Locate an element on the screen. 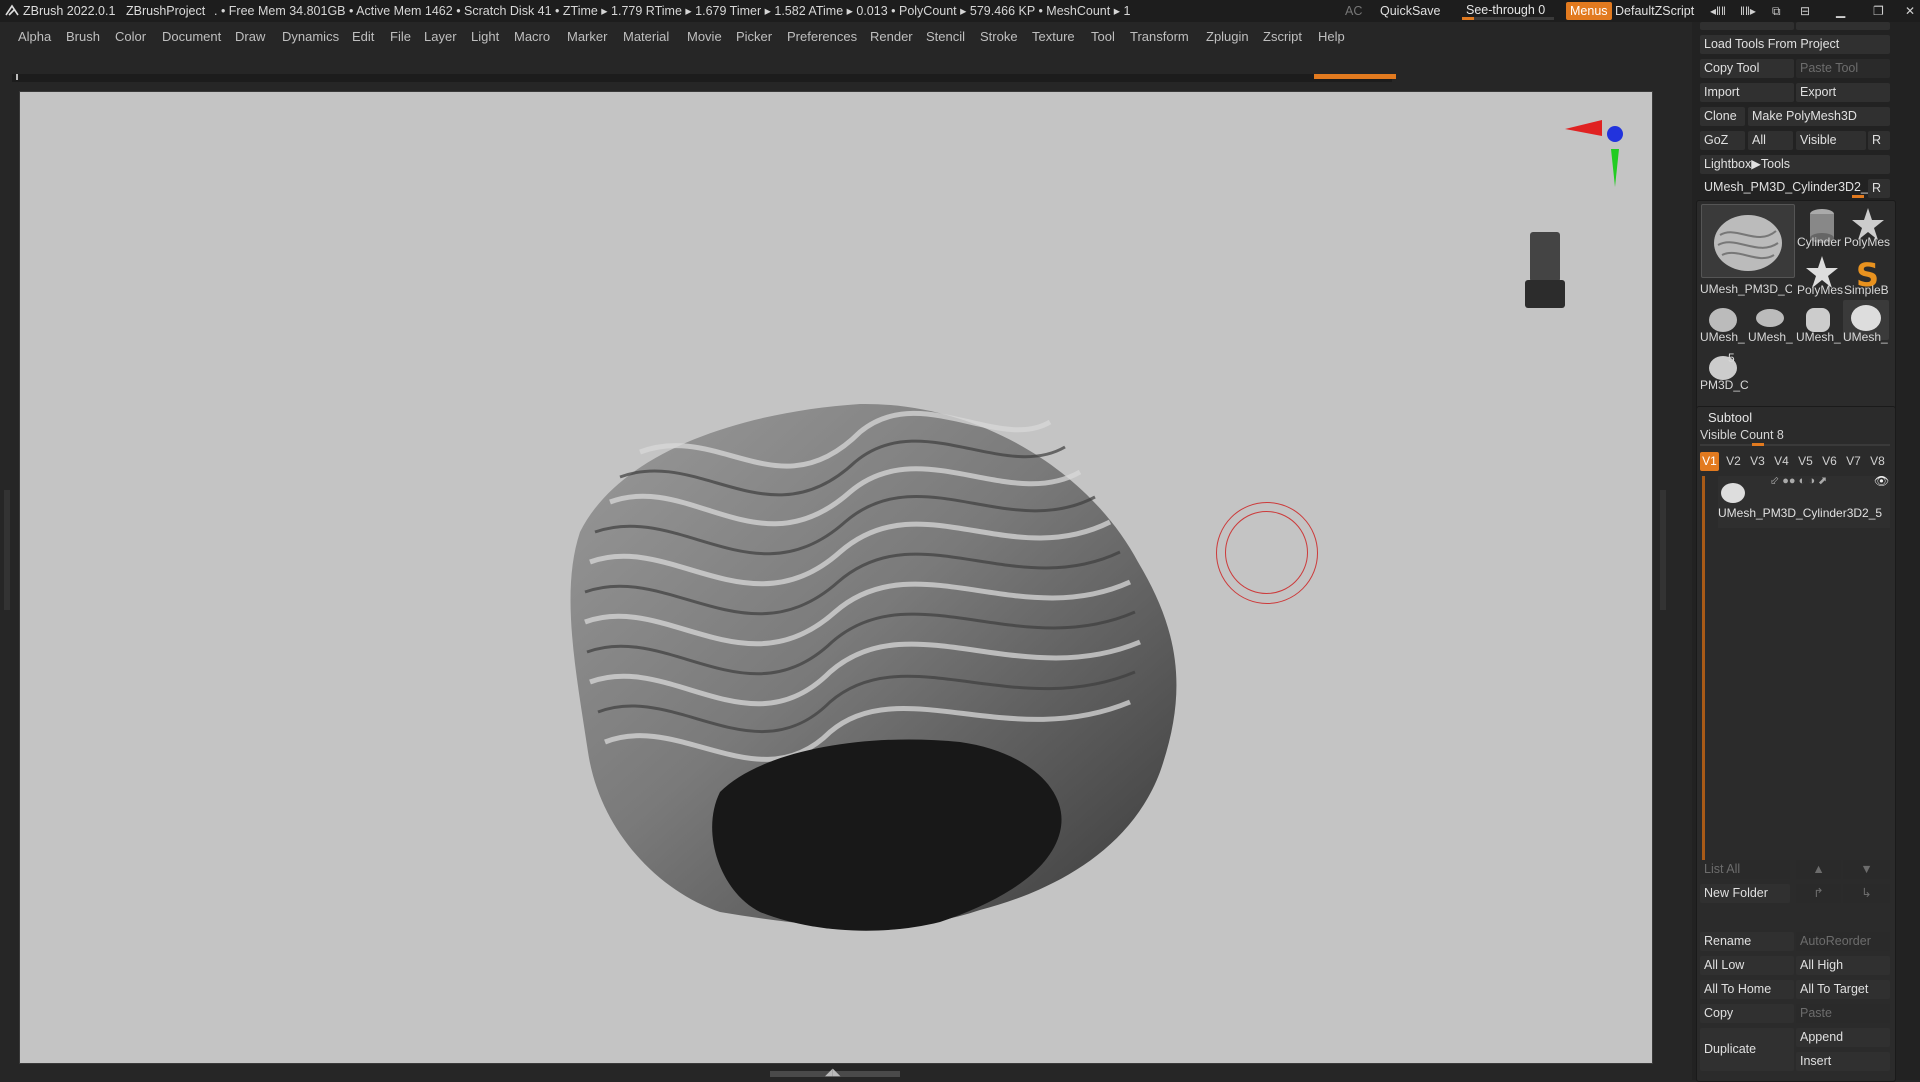 The height and width of the screenshot is (1082, 1920). menu-render: Render is located at coordinates (891, 36).